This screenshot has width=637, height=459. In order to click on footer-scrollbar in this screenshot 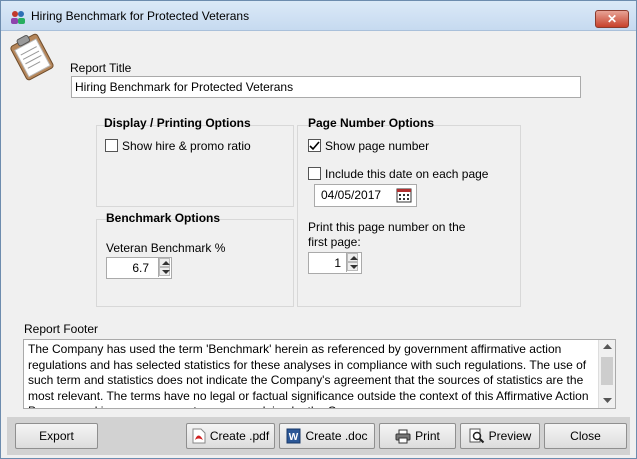, I will do `click(606, 374)`.